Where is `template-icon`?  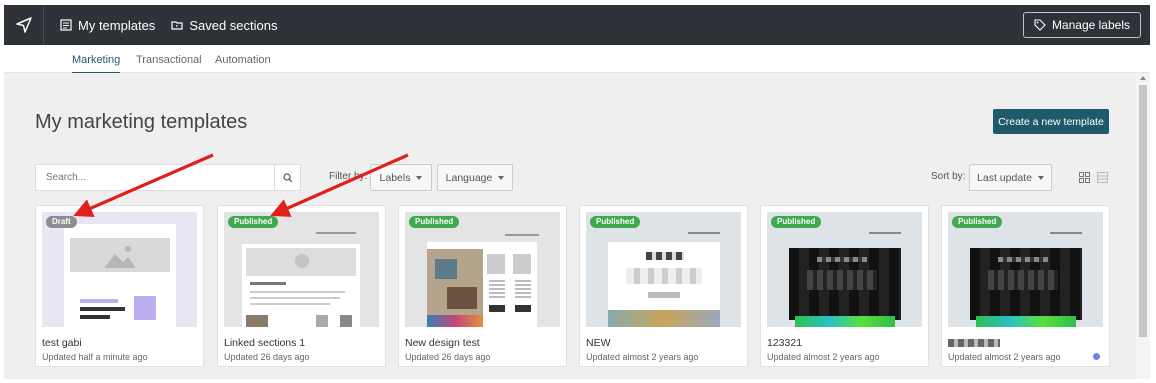
template-icon is located at coordinates (66, 25).